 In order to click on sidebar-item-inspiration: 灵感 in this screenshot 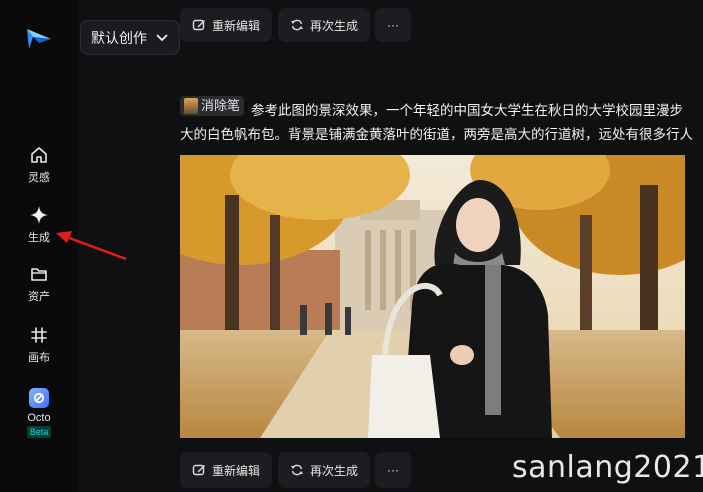, I will do `click(39, 165)`.